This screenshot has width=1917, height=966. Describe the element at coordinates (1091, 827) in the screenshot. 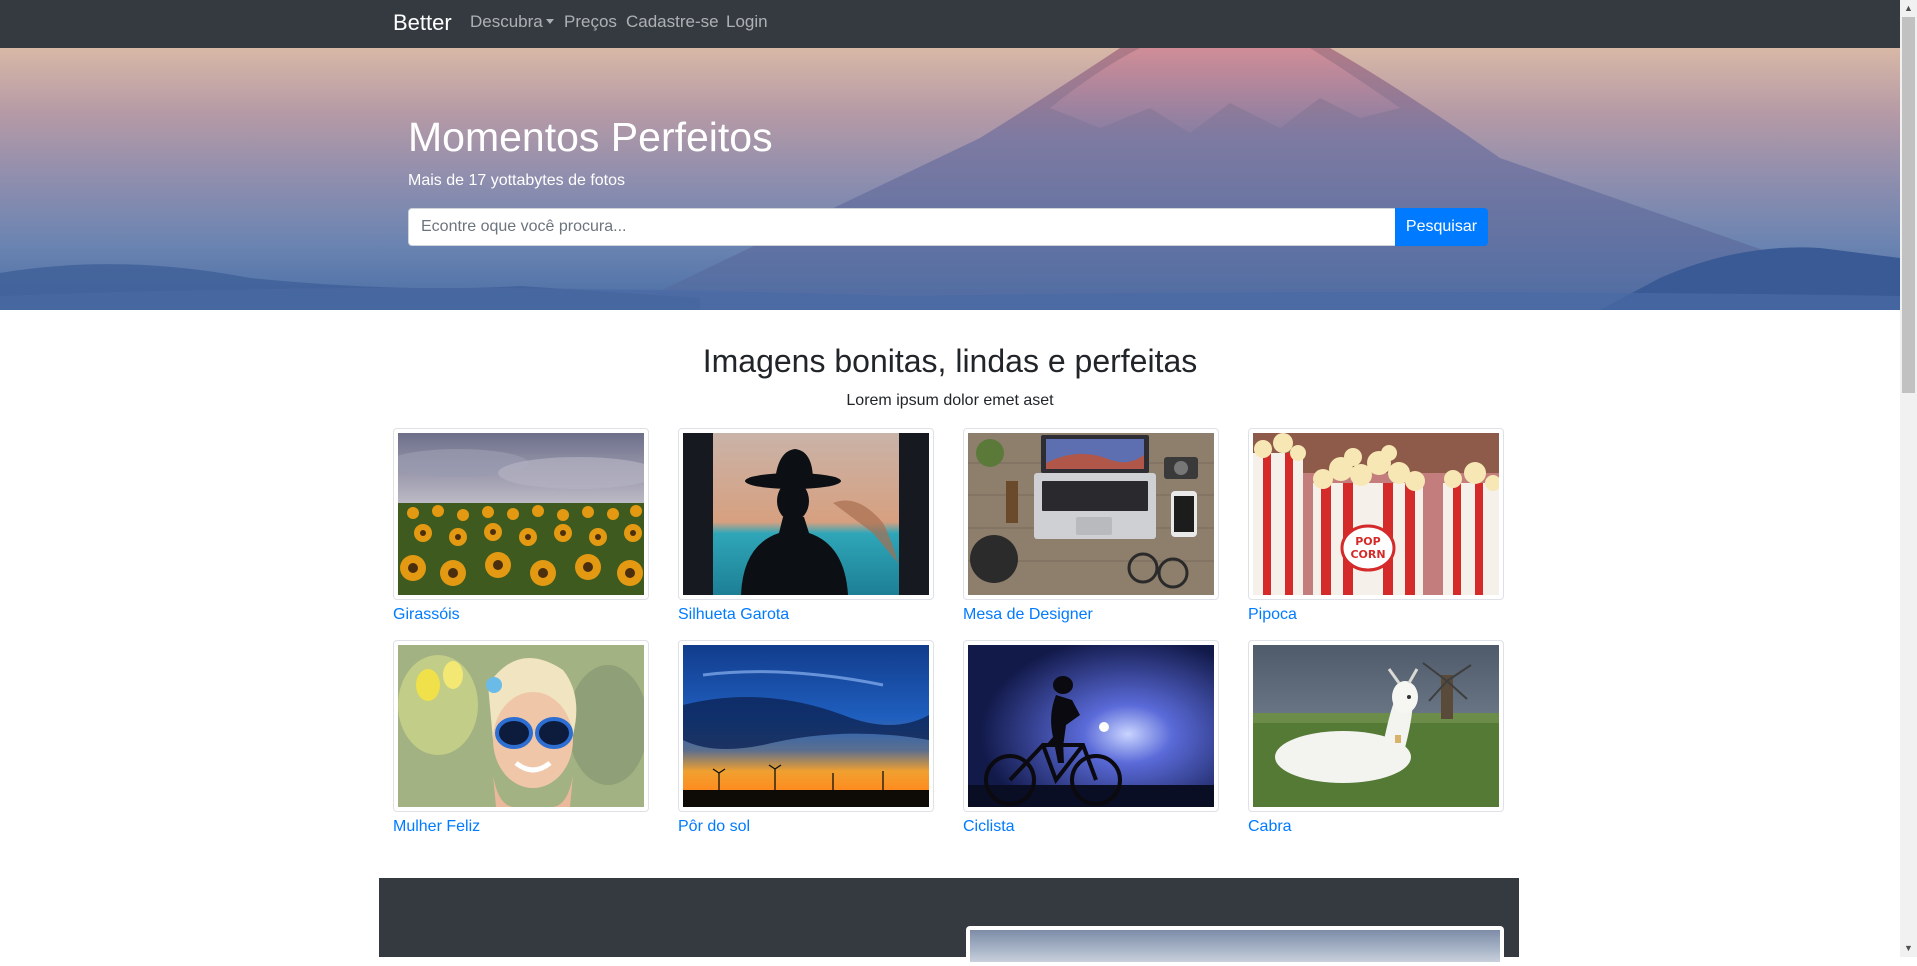

I see `caption-link: Ciclista` at that location.